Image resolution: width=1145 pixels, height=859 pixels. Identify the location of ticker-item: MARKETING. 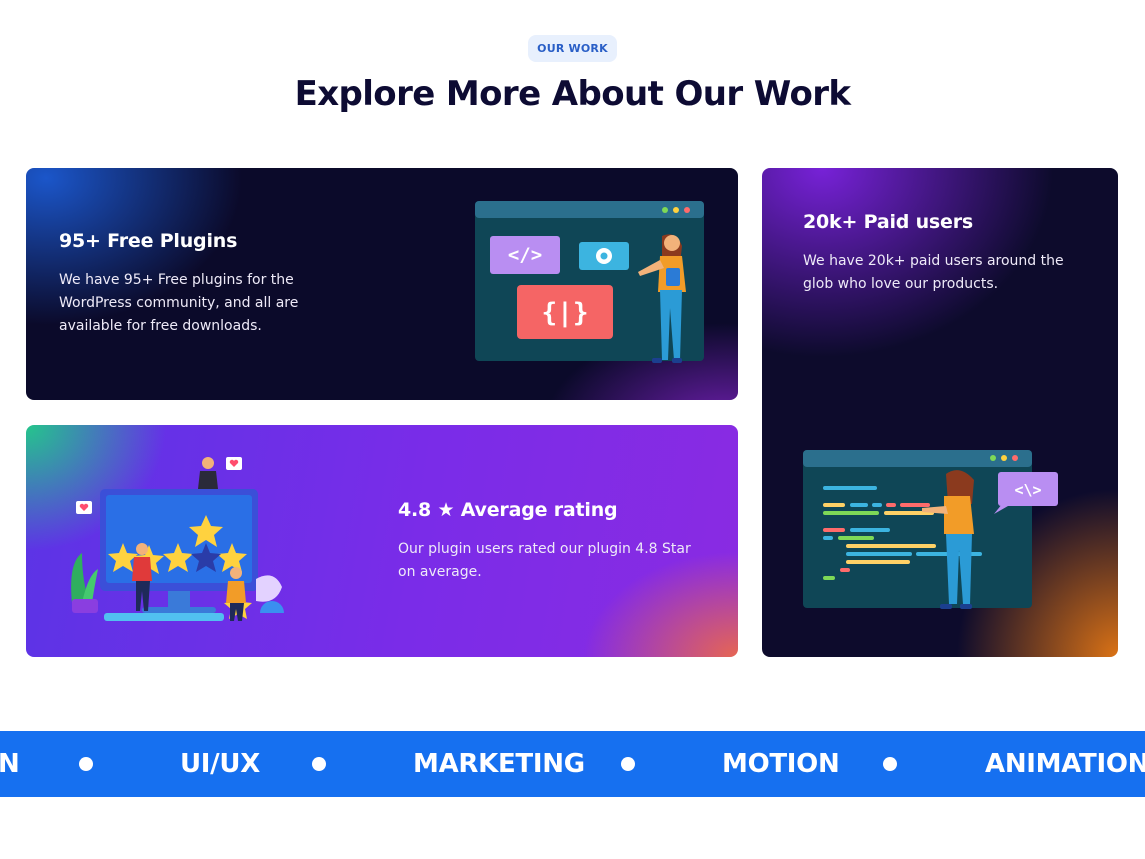
(499, 764).